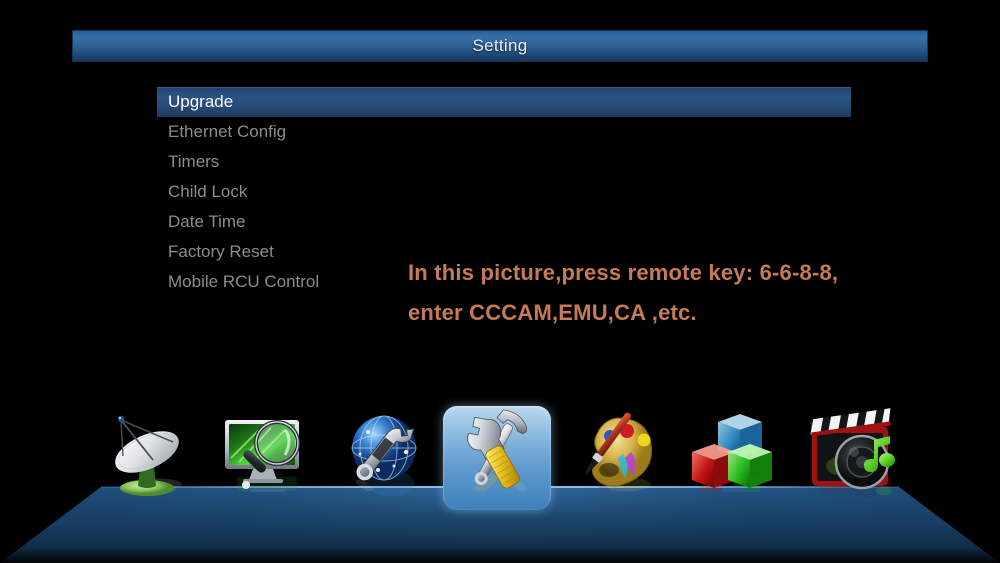 This screenshot has height=563, width=1000. Describe the element at coordinates (552, 312) in the screenshot. I see `annotation-line-2: enter CCCAM,EMU,CA ,etc.` at that location.